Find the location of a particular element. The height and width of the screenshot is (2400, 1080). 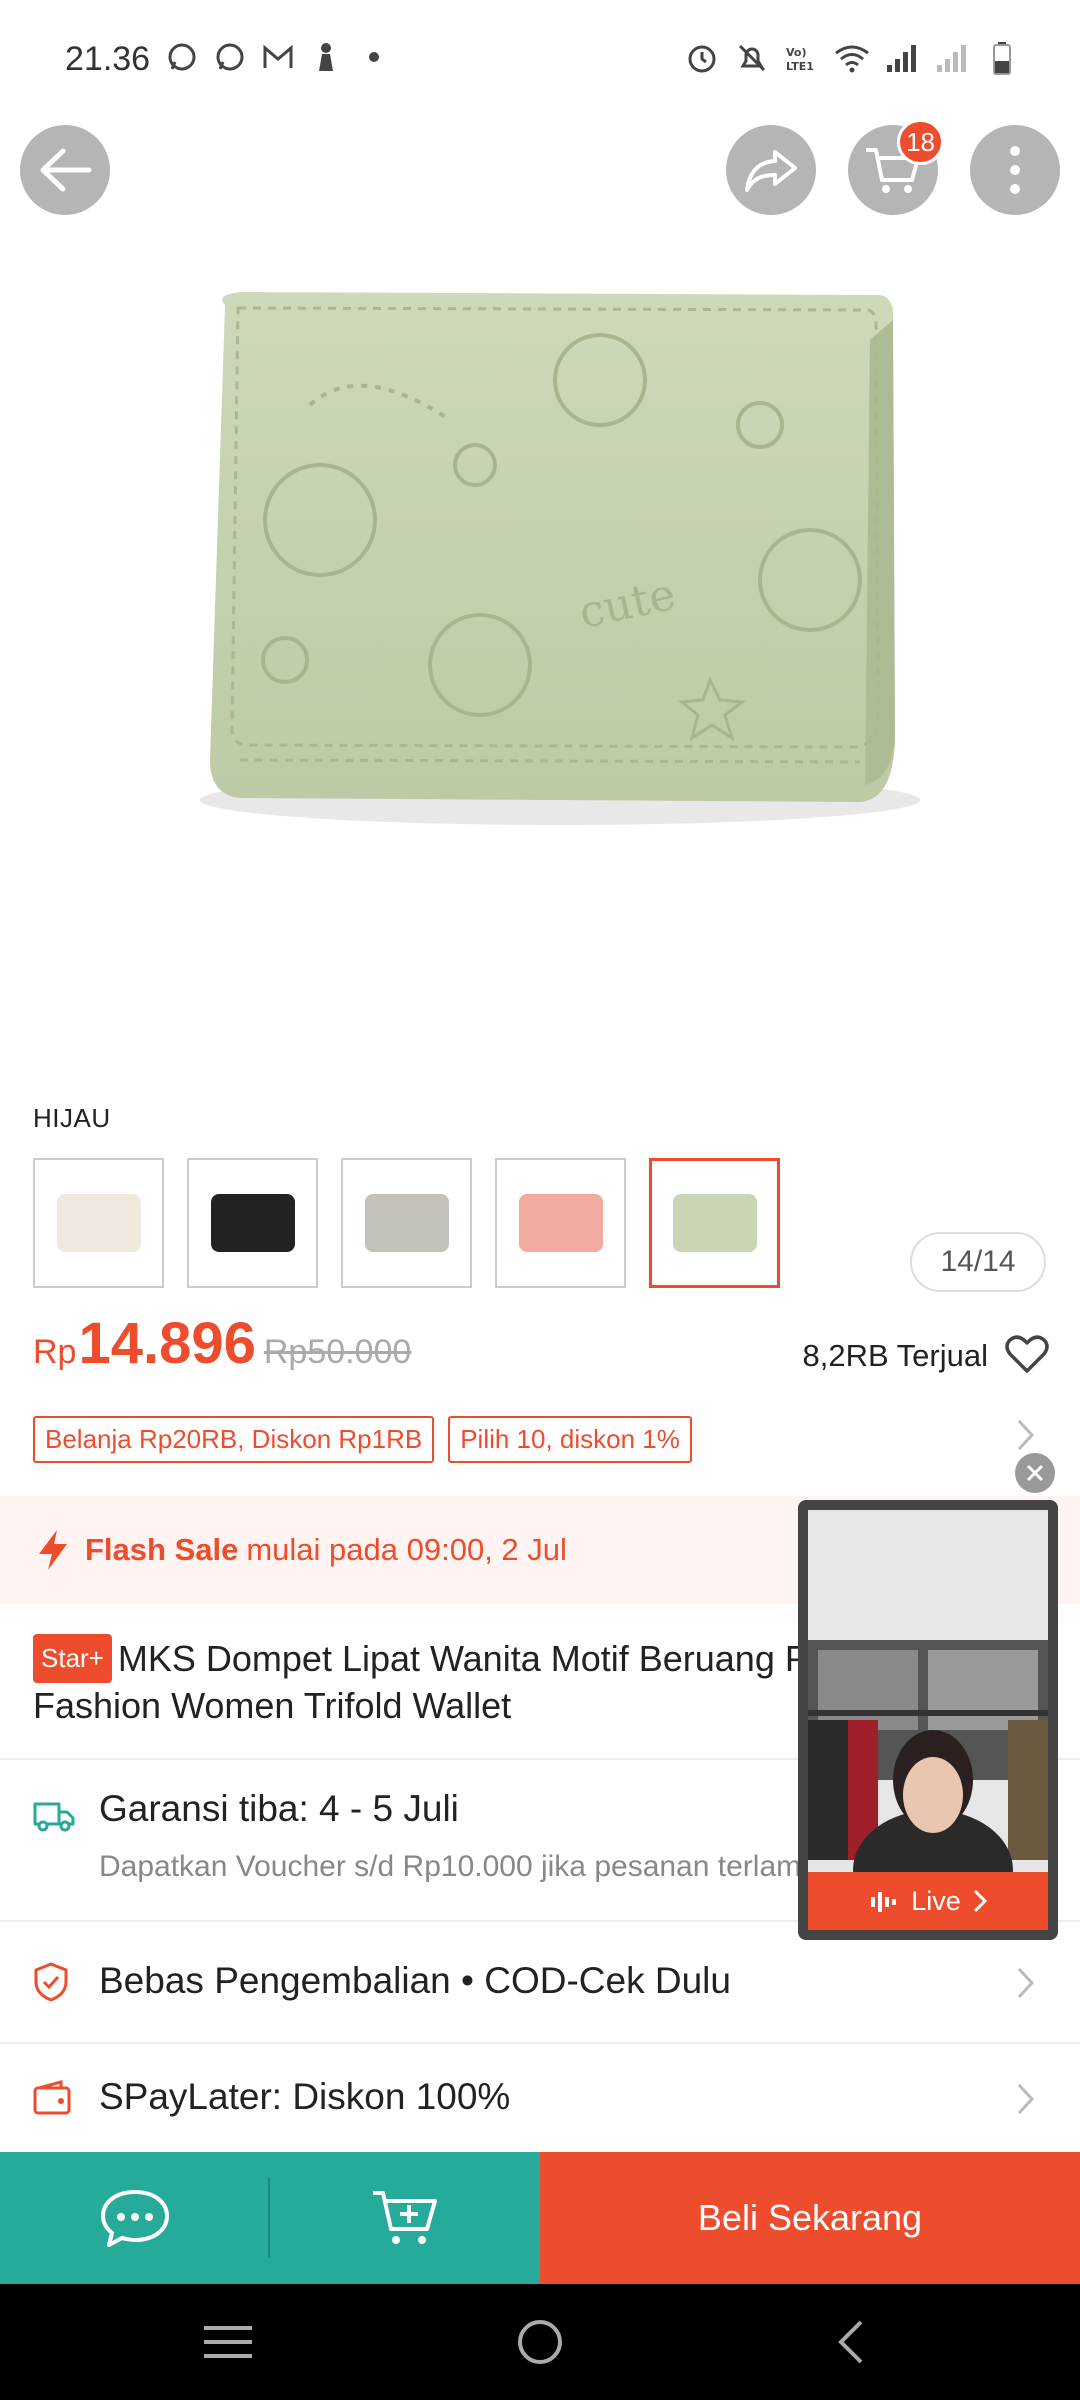

back-button is located at coordinates (65, 170).